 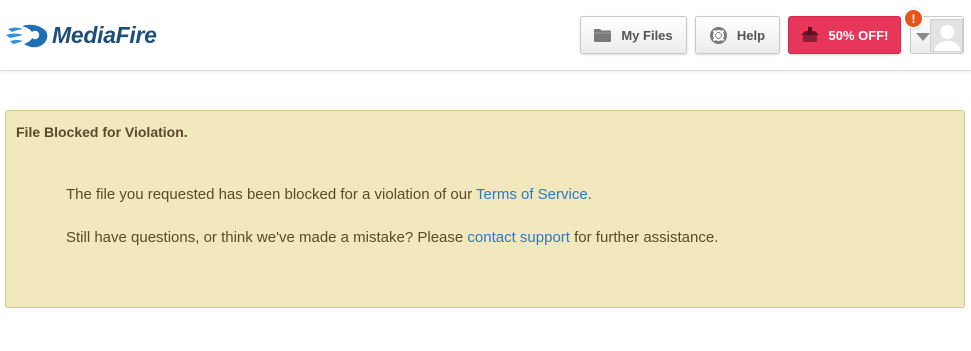 What do you see at coordinates (589, 194) in the screenshot?
I see `notice-message-end: .` at bounding box center [589, 194].